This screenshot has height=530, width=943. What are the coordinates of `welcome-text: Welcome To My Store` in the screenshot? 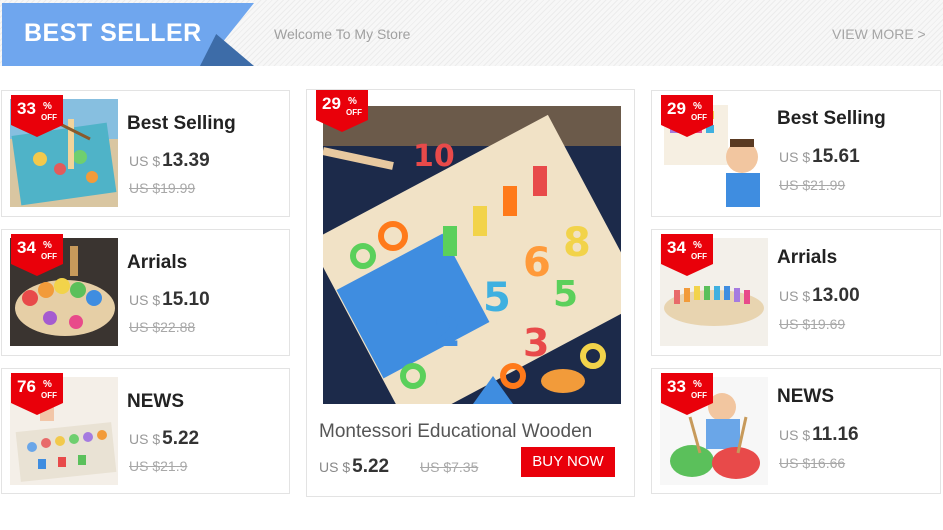 It's located at (342, 34).